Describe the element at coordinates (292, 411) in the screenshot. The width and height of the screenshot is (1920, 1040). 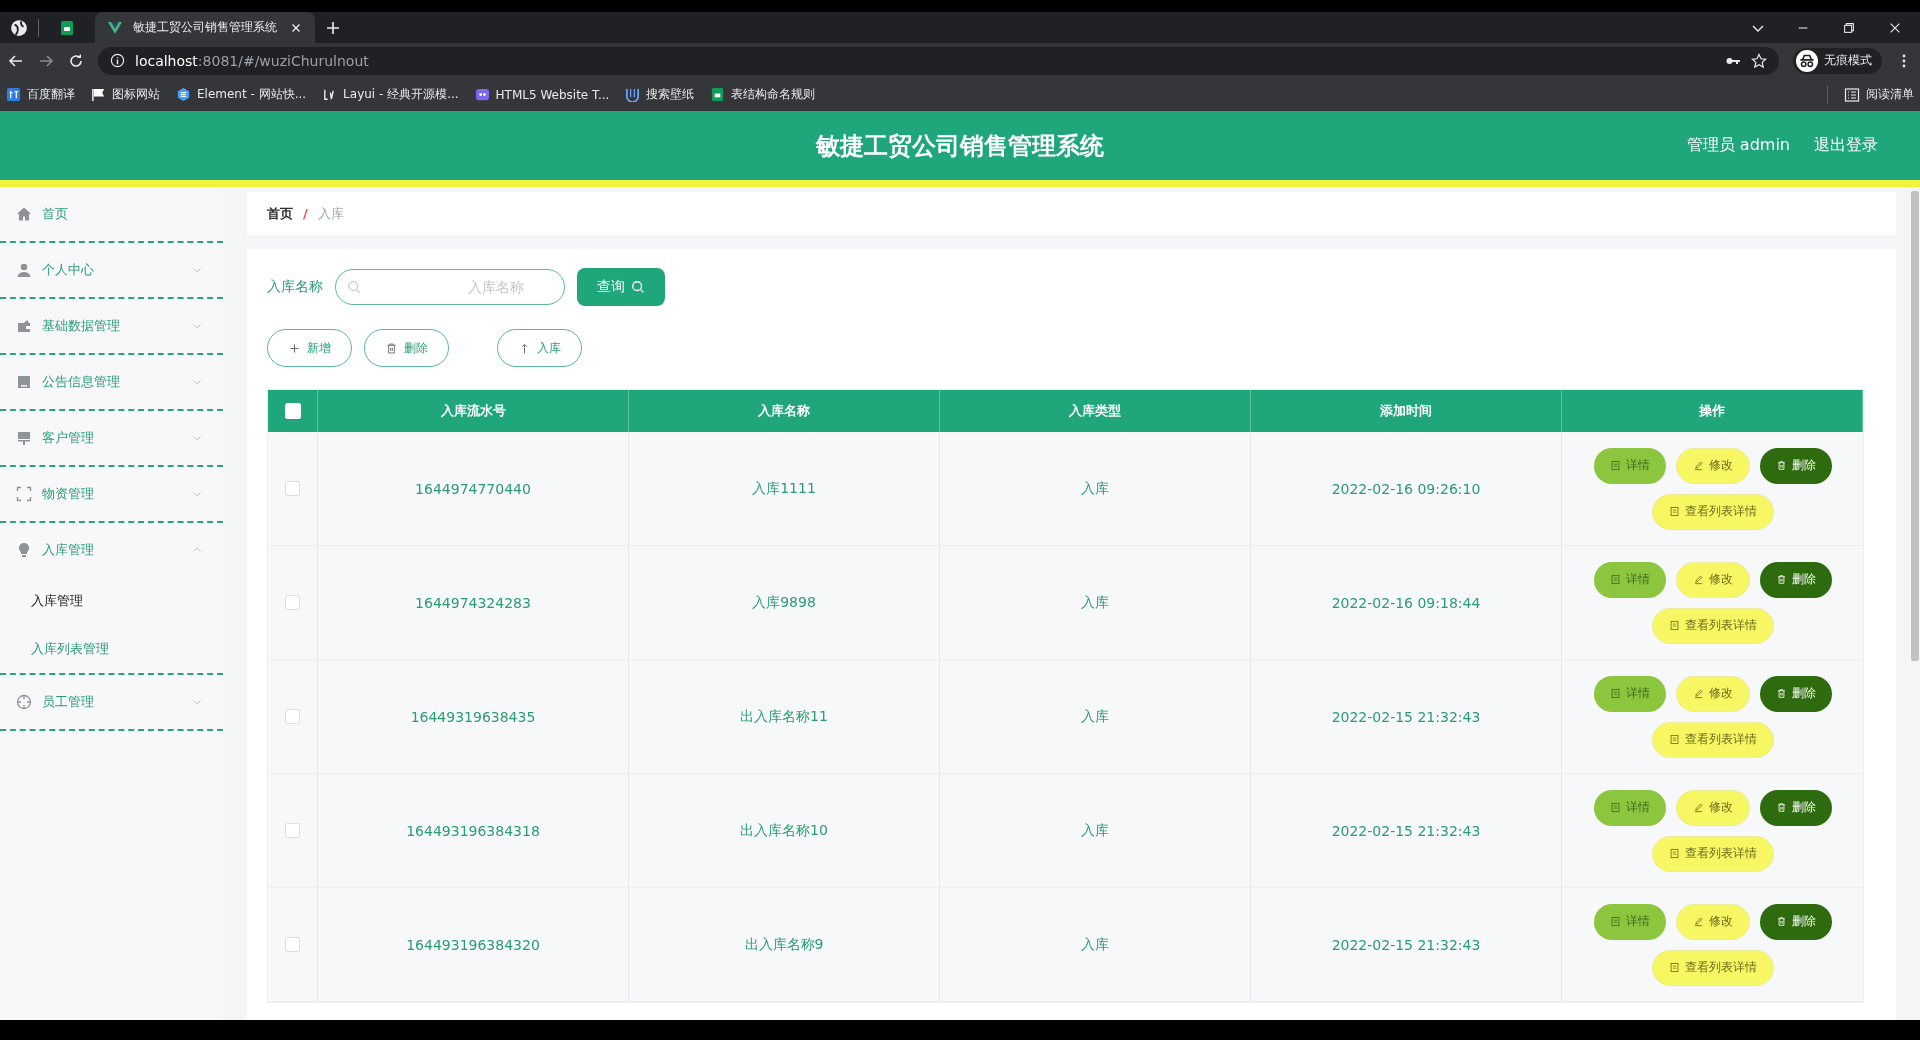
I see `select-all-checkbox` at that location.